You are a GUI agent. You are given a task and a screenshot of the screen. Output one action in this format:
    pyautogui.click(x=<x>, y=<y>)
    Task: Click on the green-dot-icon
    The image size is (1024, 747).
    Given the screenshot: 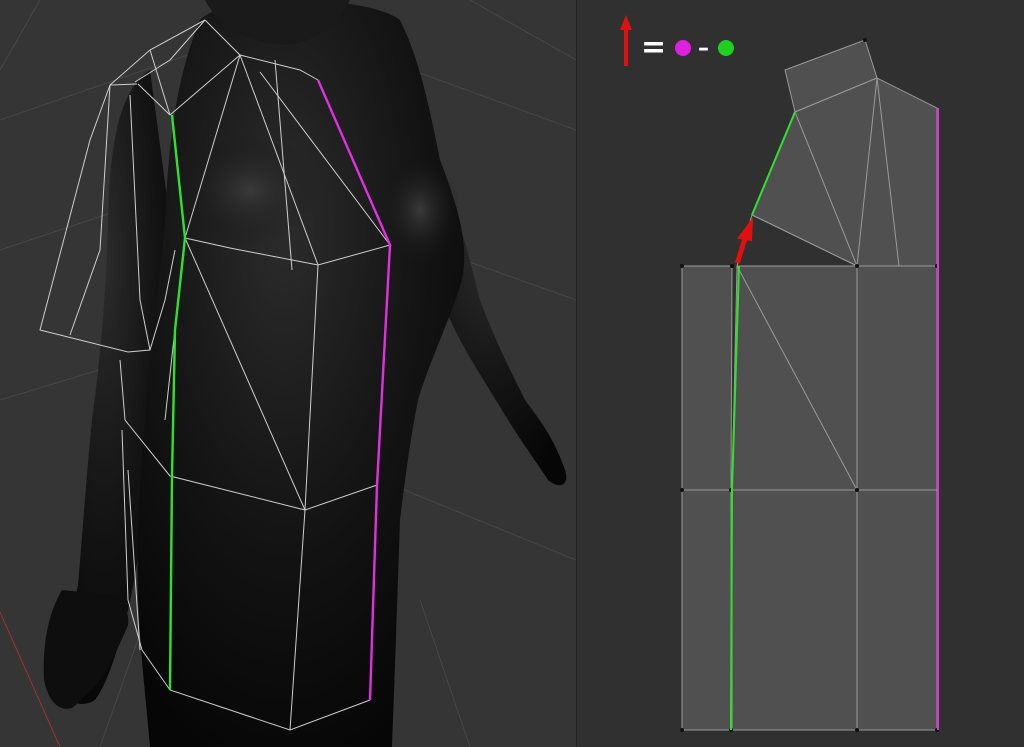 What is the action you would take?
    pyautogui.click(x=726, y=48)
    